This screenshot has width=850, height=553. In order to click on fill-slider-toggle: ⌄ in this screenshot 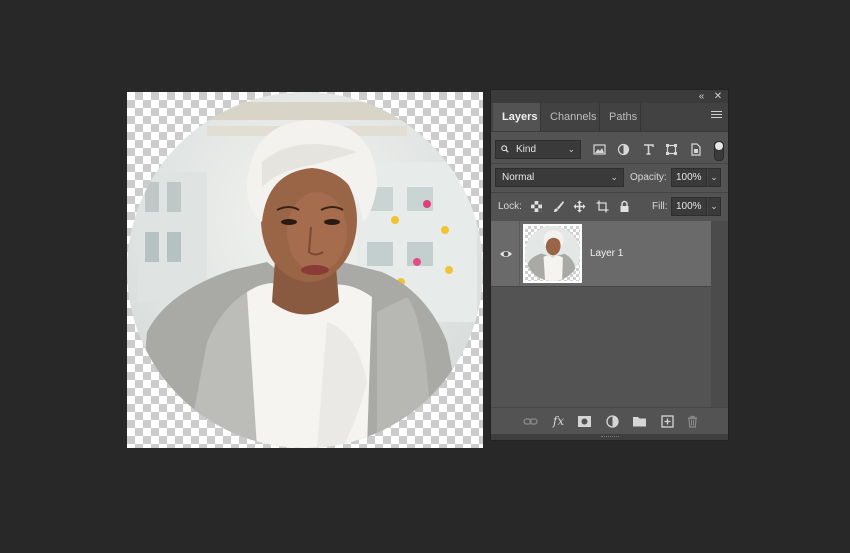, I will do `click(714, 206)`.